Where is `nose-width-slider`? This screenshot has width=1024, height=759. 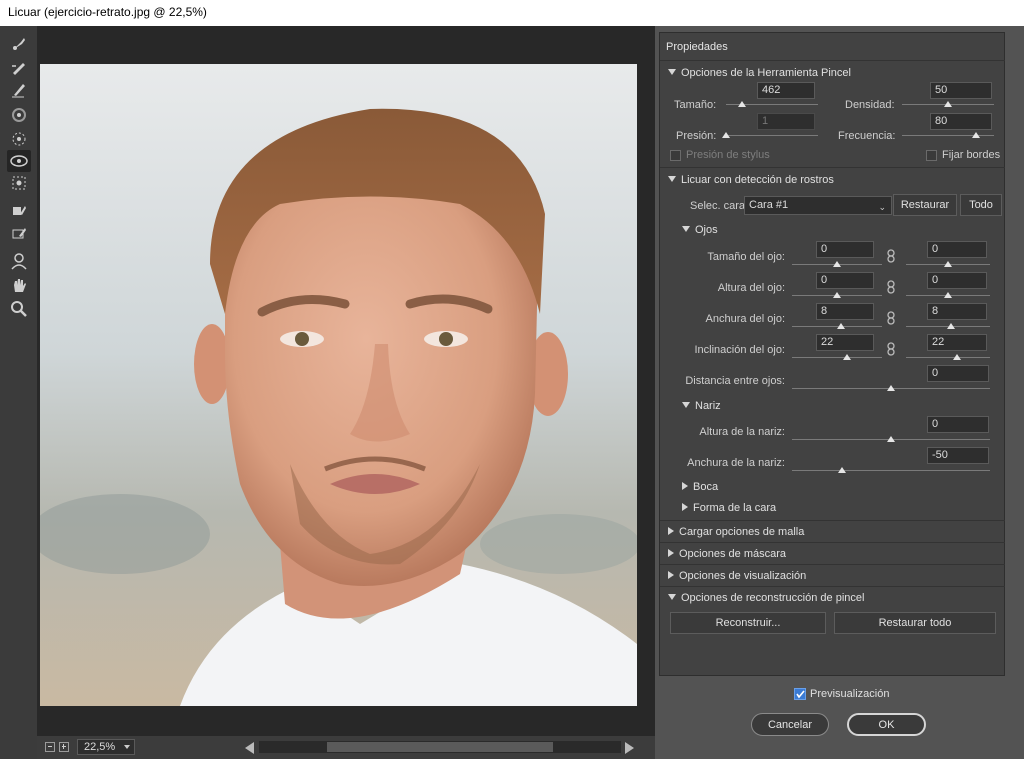
nose-width-slider is located at coordinates (891, 471).